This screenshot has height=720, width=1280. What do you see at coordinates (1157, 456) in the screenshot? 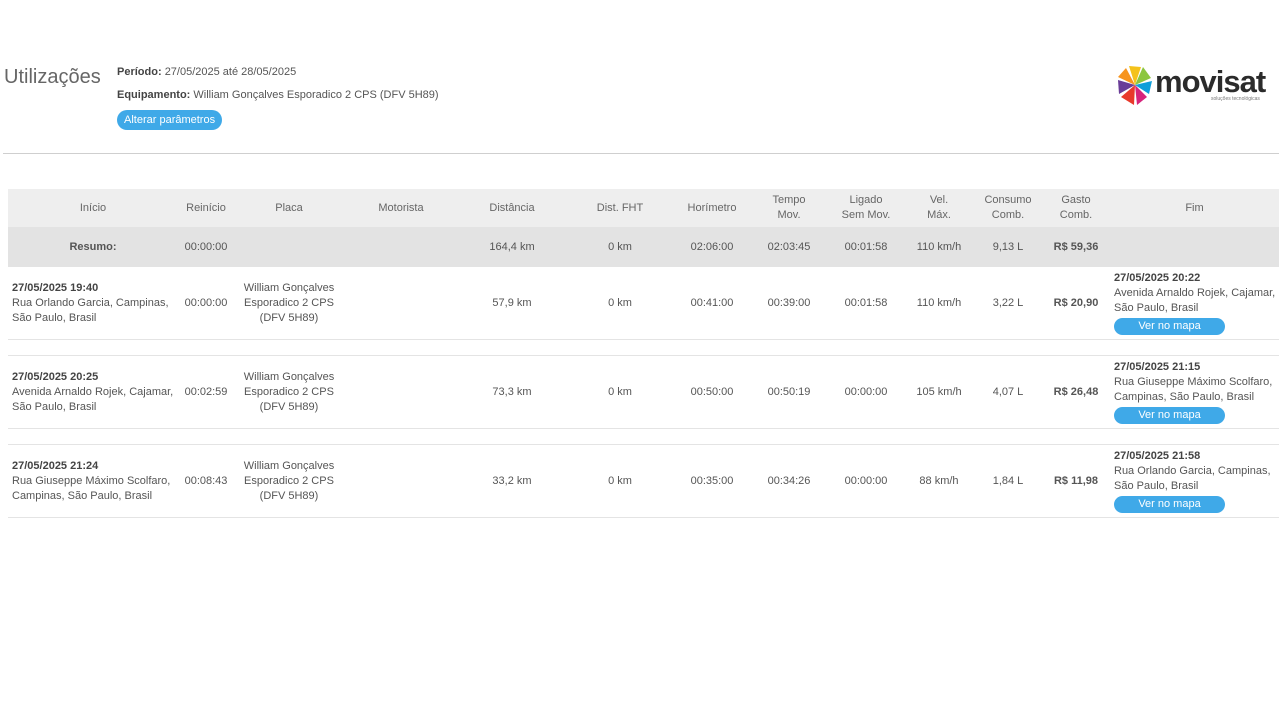
I see `fim-datetime: 27/05/2025 21:58` at bounding box center [1157, 456].